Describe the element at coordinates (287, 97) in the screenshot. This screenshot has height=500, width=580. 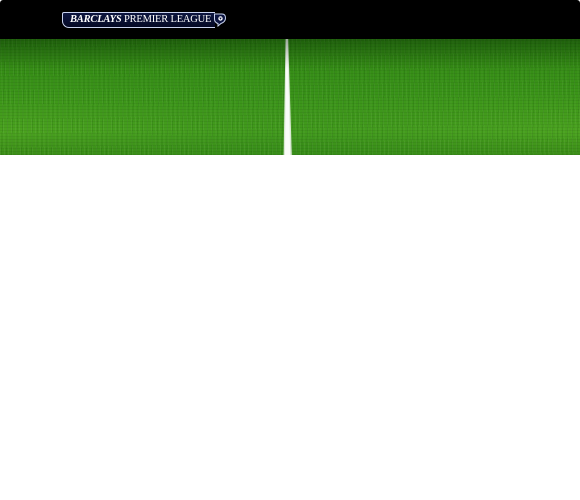
I see `halfway-line` at that location.